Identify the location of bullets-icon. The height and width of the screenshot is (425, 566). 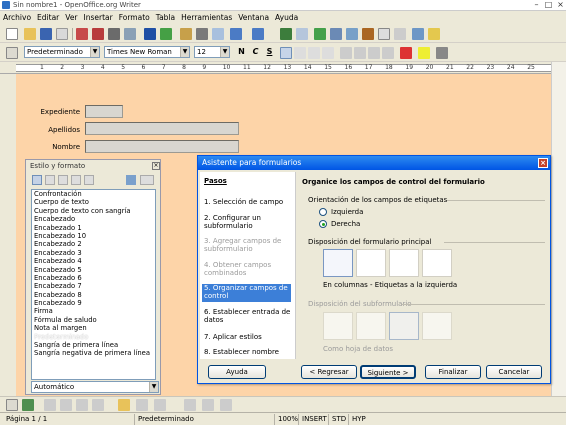
(360, 53).